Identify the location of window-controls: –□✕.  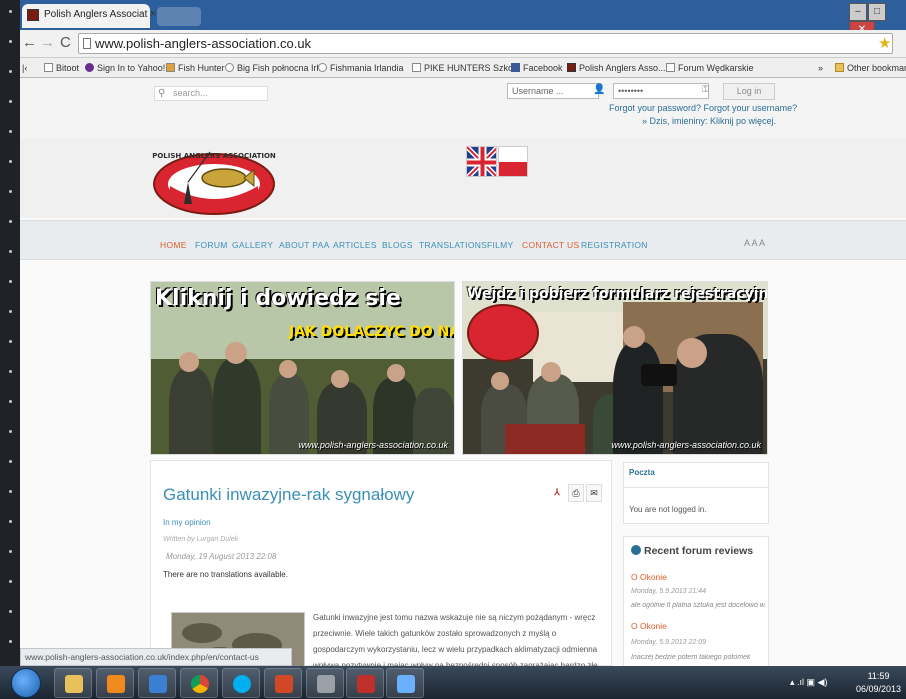
(877, 21).